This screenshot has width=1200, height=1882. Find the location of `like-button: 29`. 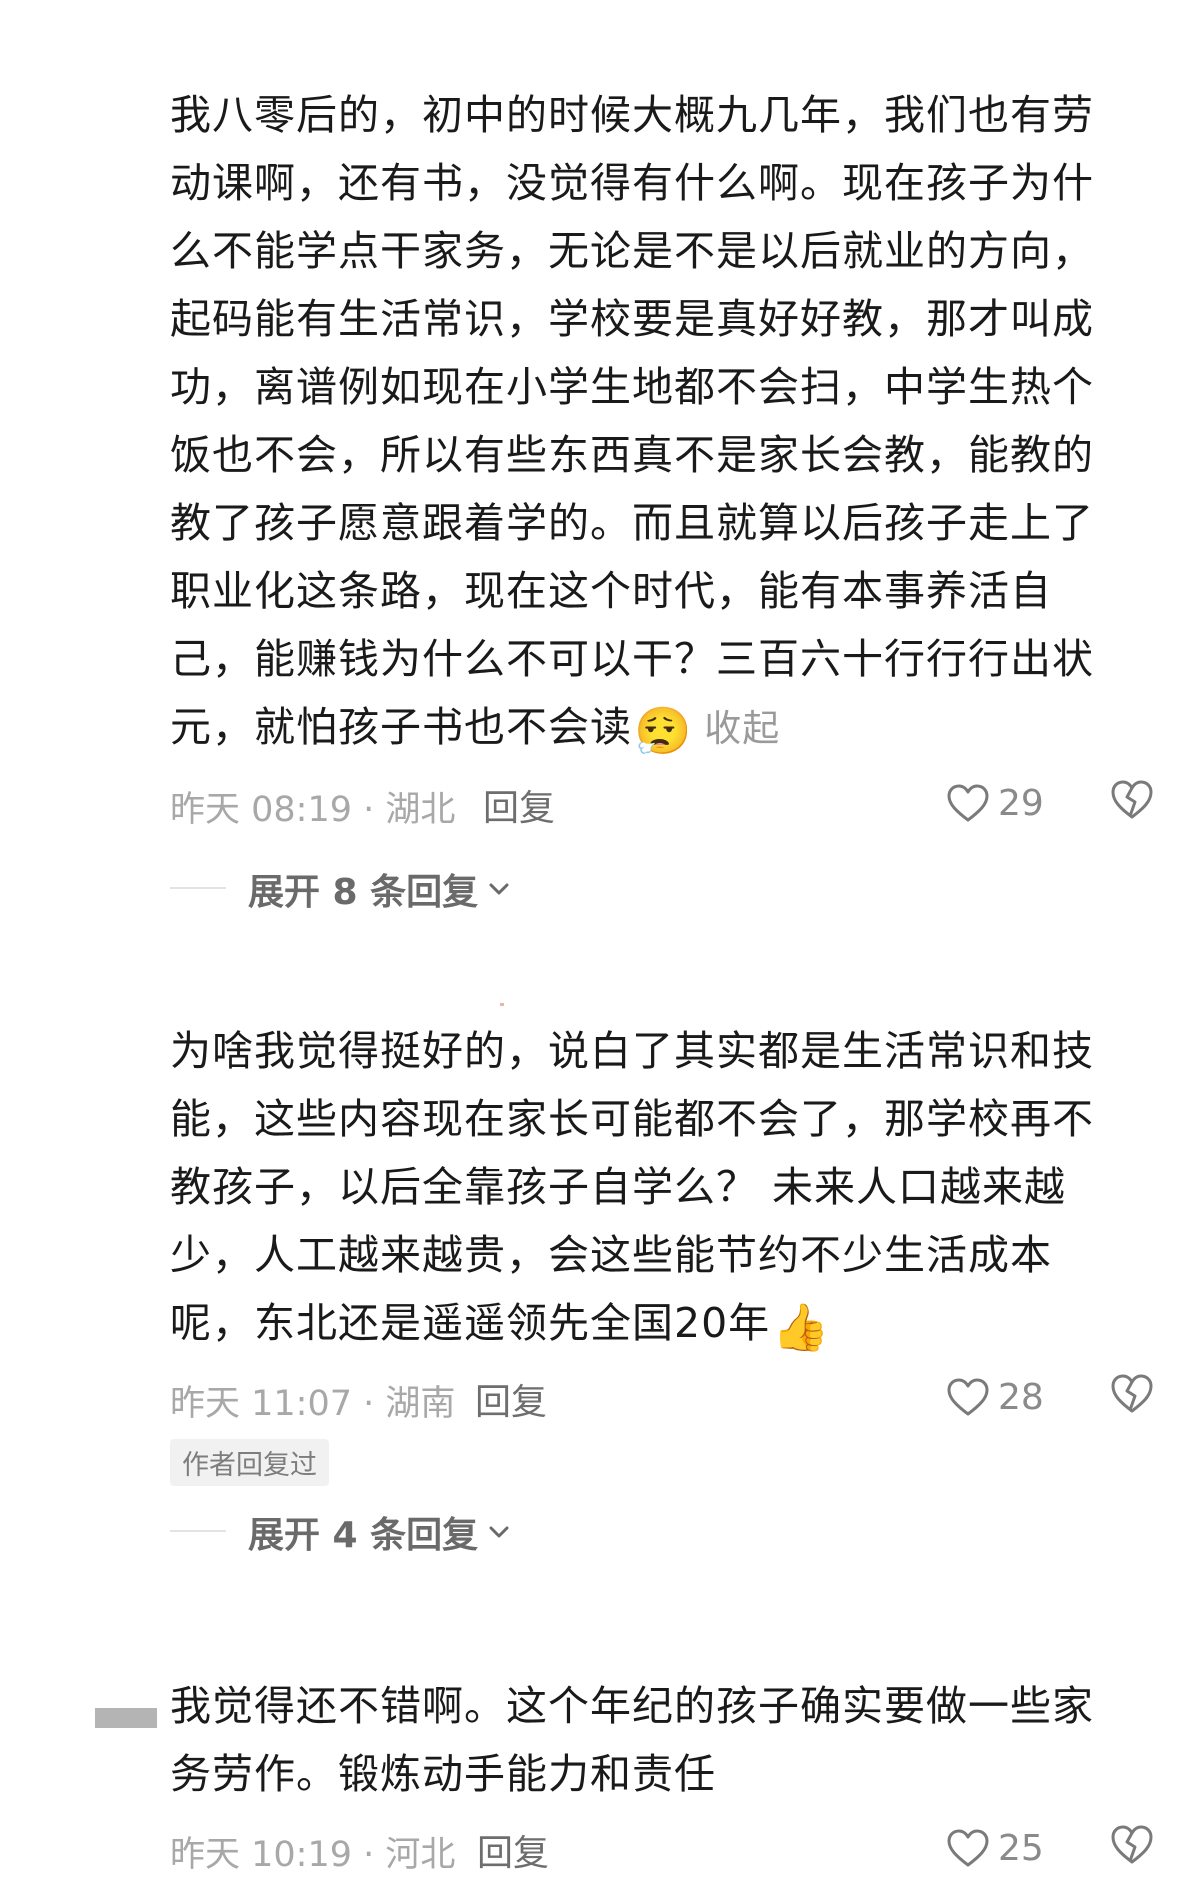

like-button: 29 is located at coordinates (995, 803).